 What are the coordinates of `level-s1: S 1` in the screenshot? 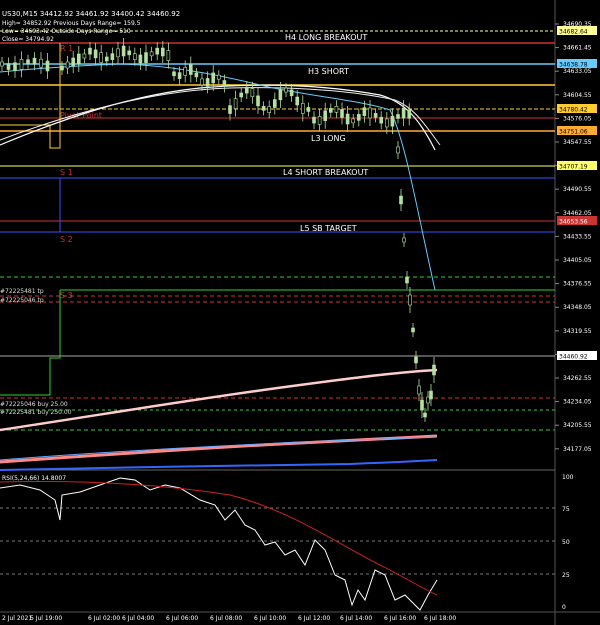 It's located at (66, 172).